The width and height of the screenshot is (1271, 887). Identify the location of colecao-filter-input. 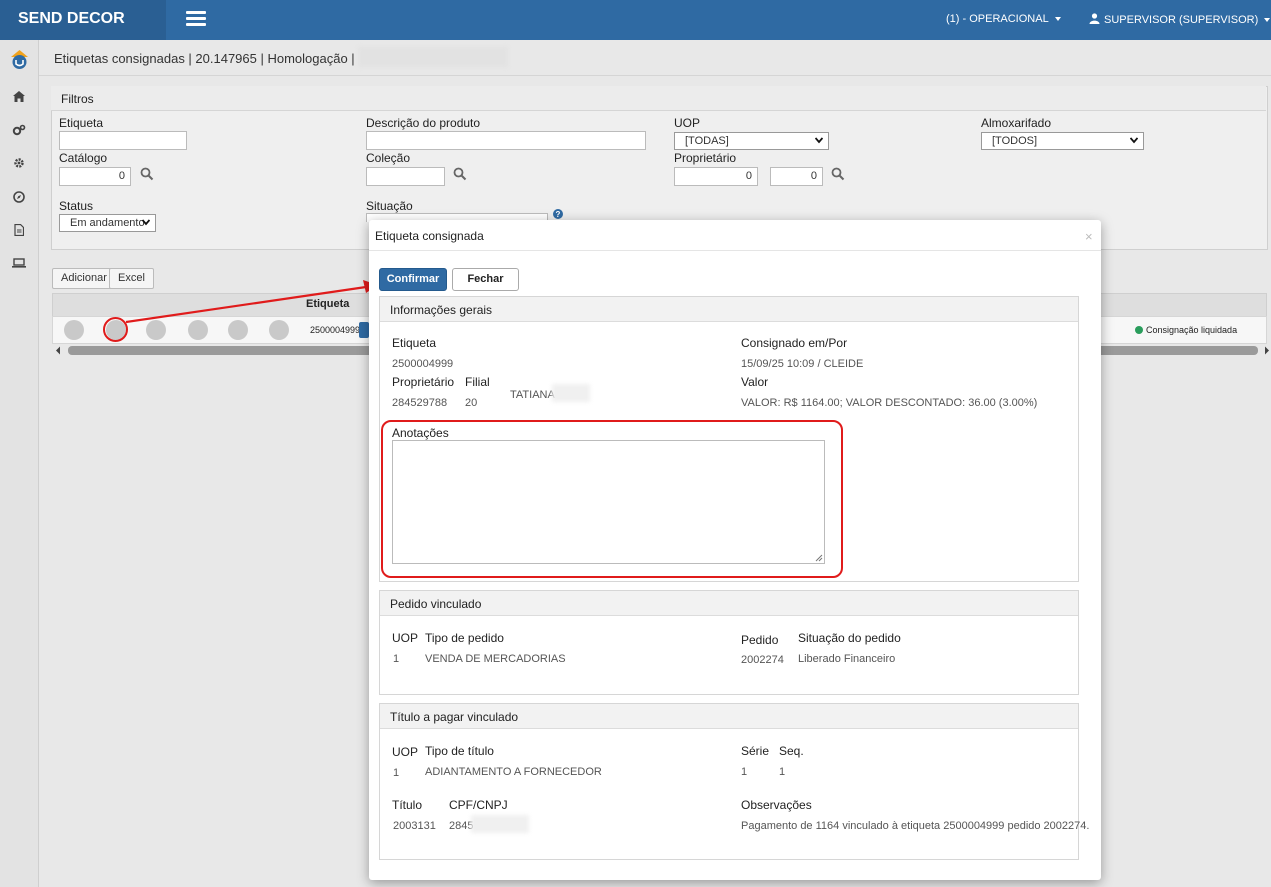
(405, 176).